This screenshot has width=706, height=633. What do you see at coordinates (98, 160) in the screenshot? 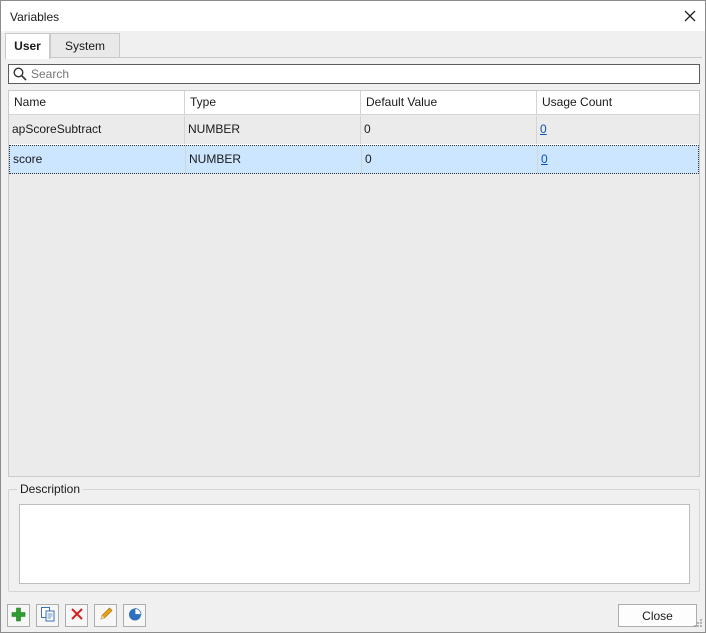
I see `cell-name: score` at bounding box center [98, 160].